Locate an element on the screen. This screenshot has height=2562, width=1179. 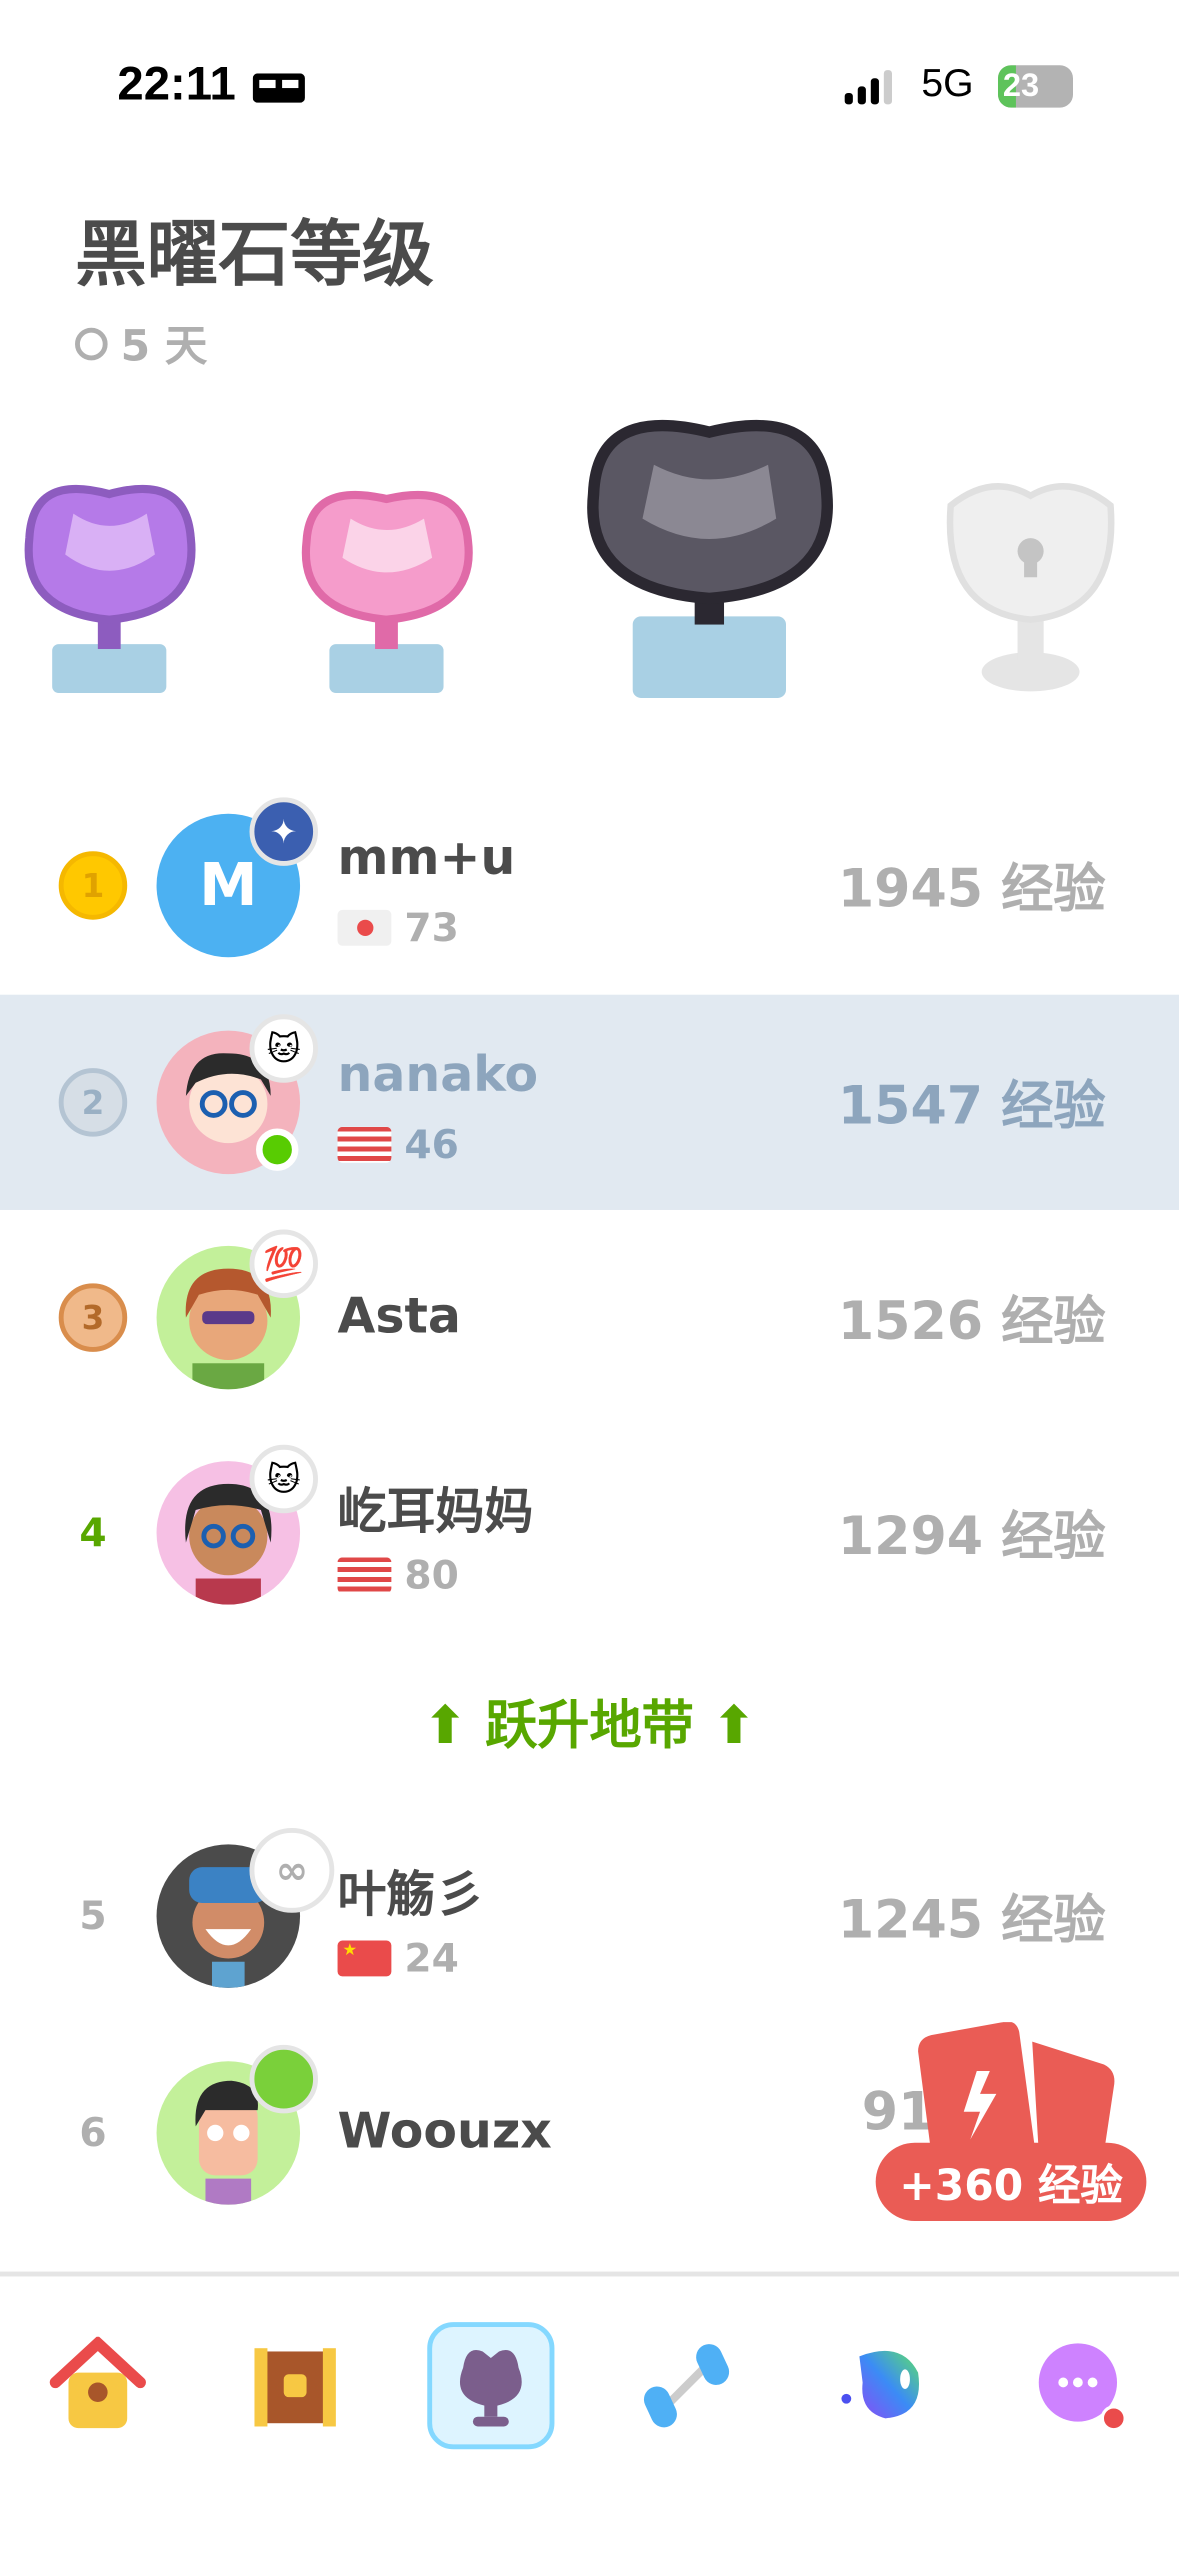
xp-boost-button: +360 经验 is located at coordinates (1011, 2122).